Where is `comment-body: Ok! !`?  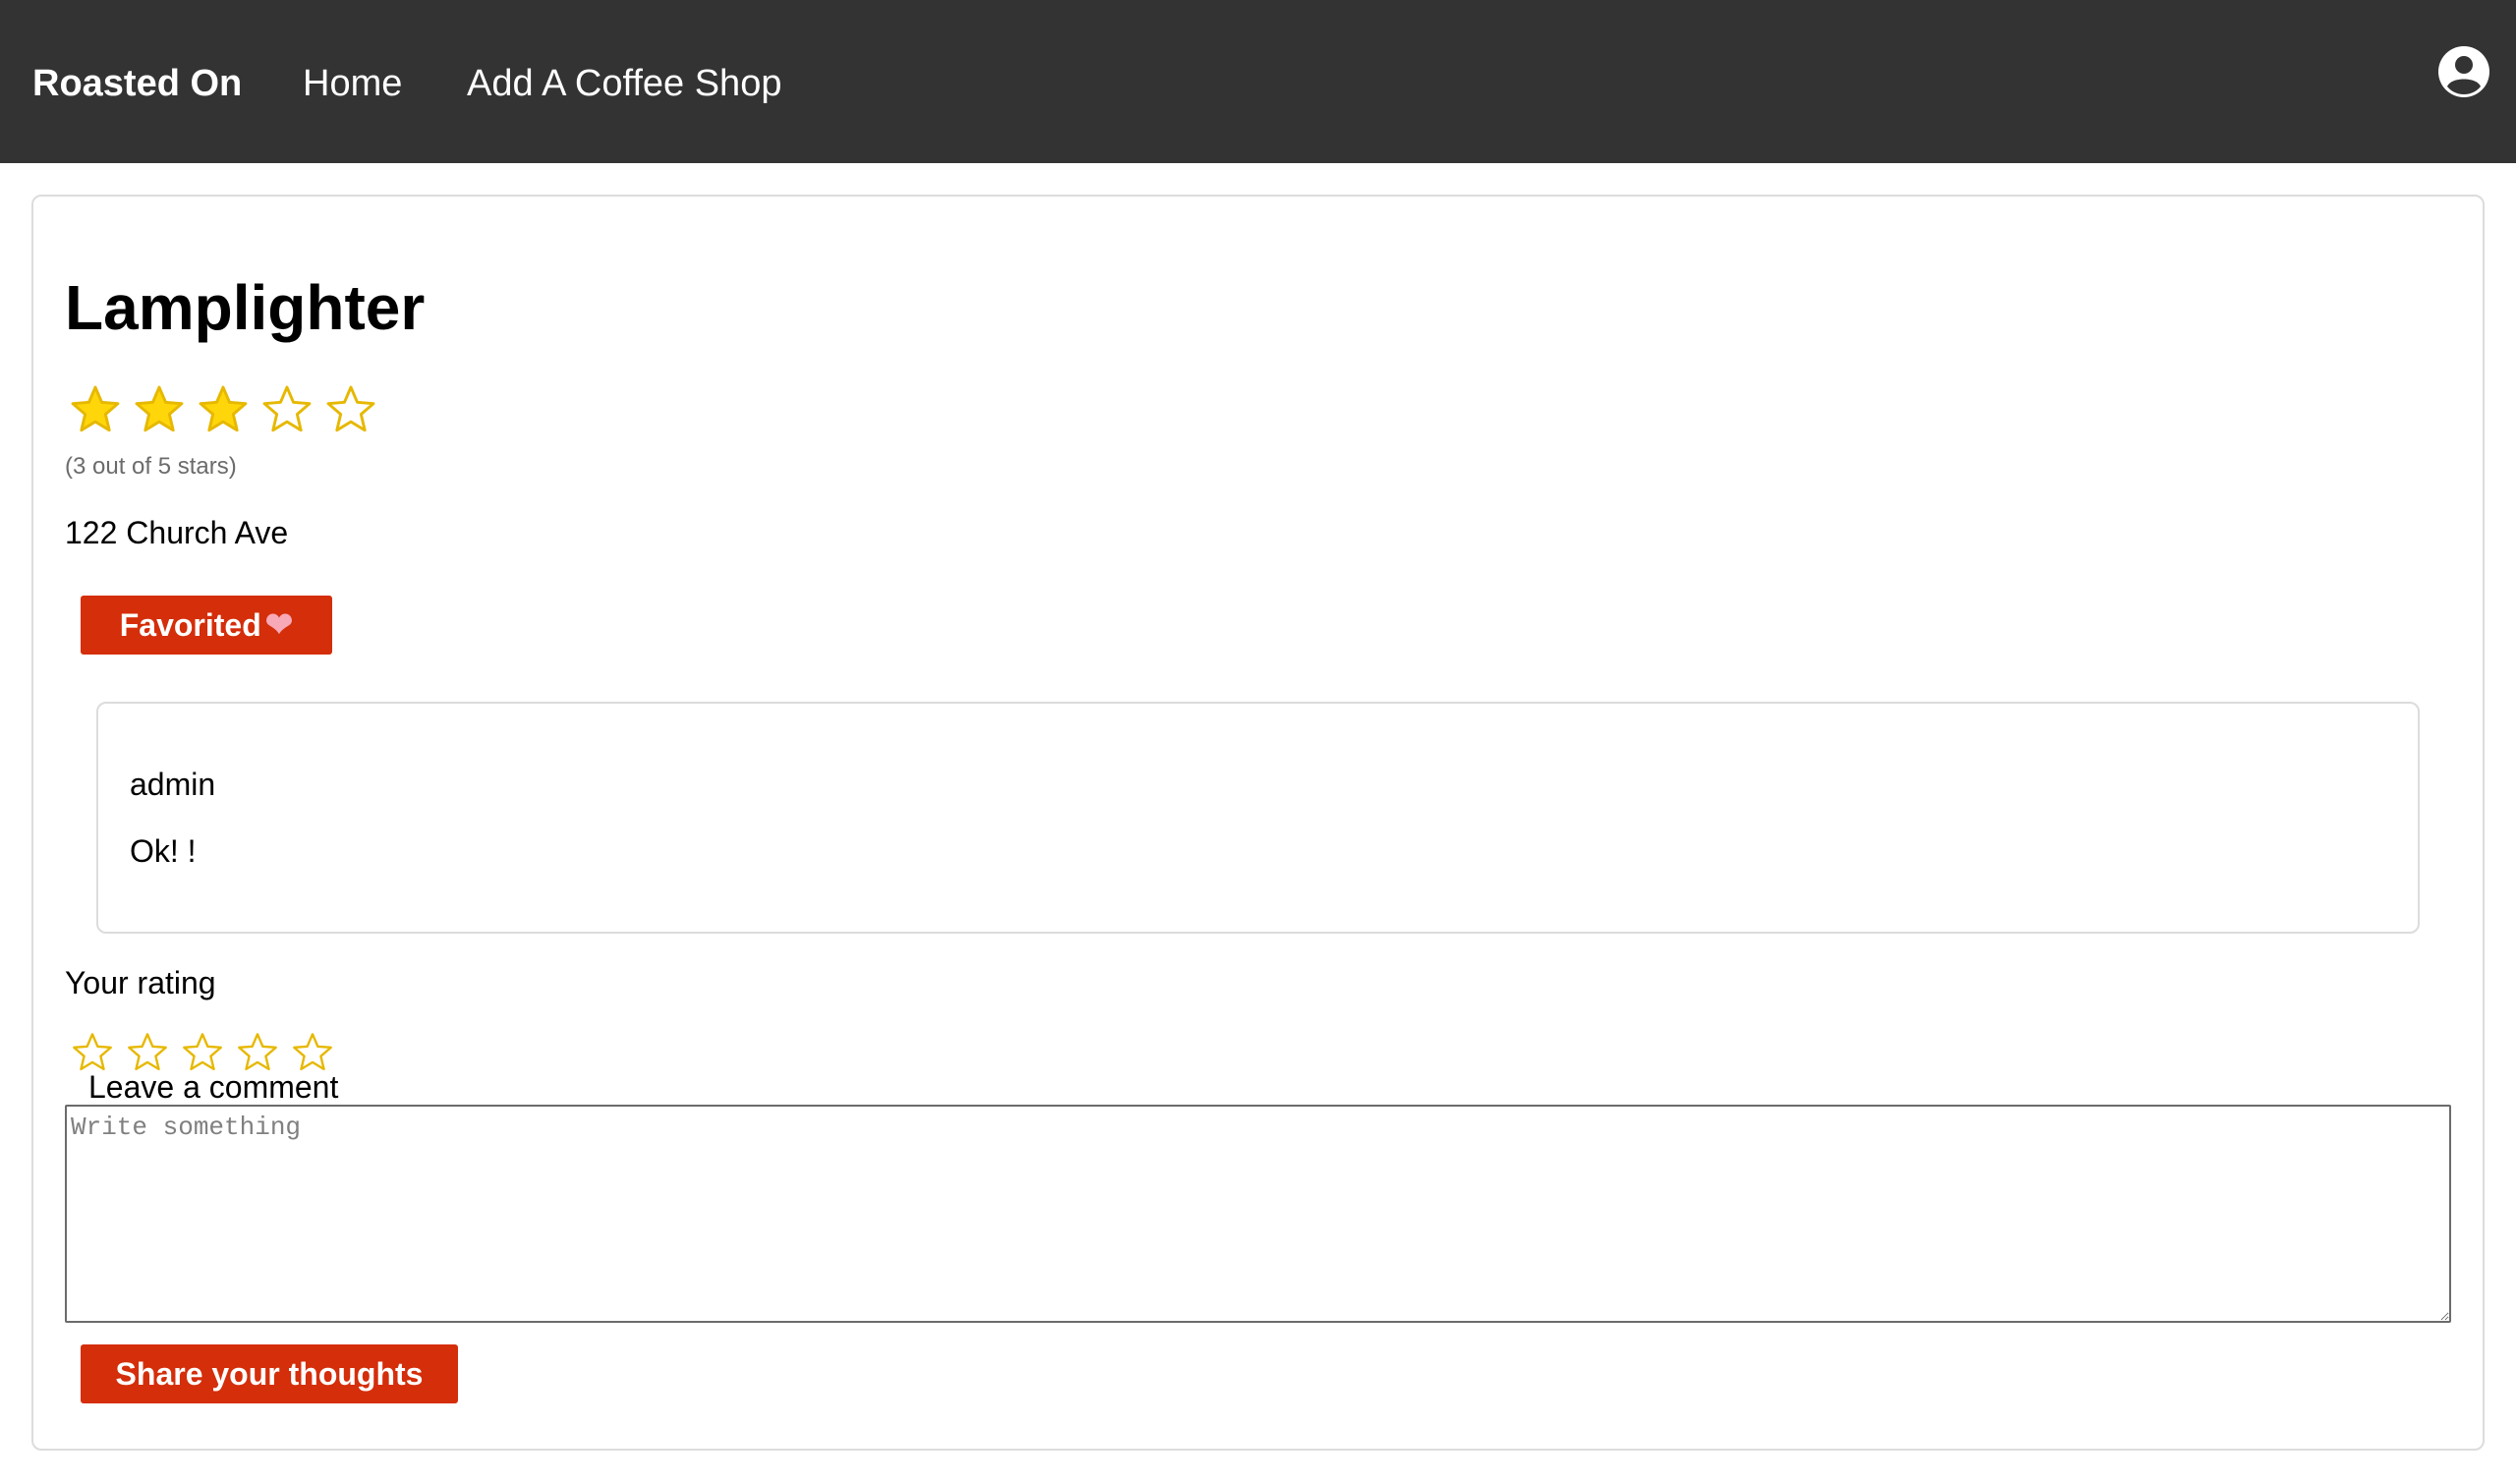
comment-body: Ok! ! is located at coordinates (163, 851).